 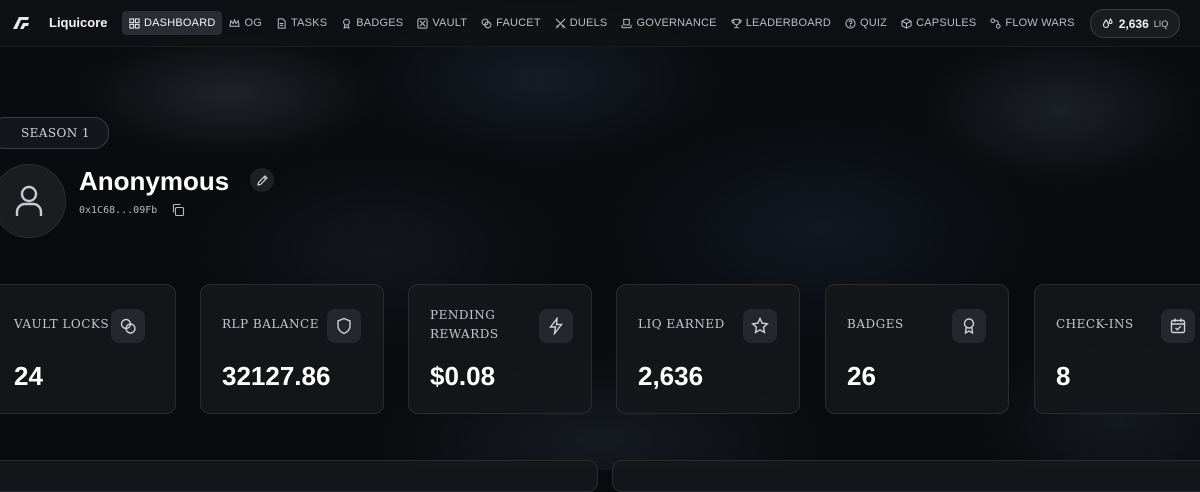 I want to click on nav-capsules: CAPSULES, so click(x=938, y=23).